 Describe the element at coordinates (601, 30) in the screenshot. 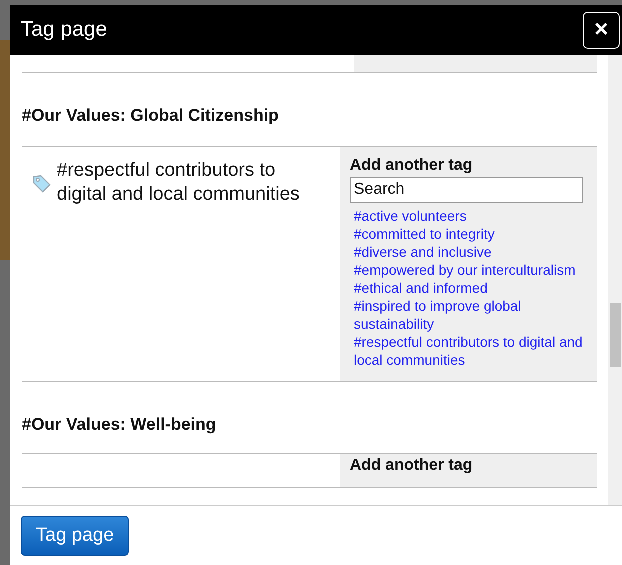

I see `close-button: ×` at that location.